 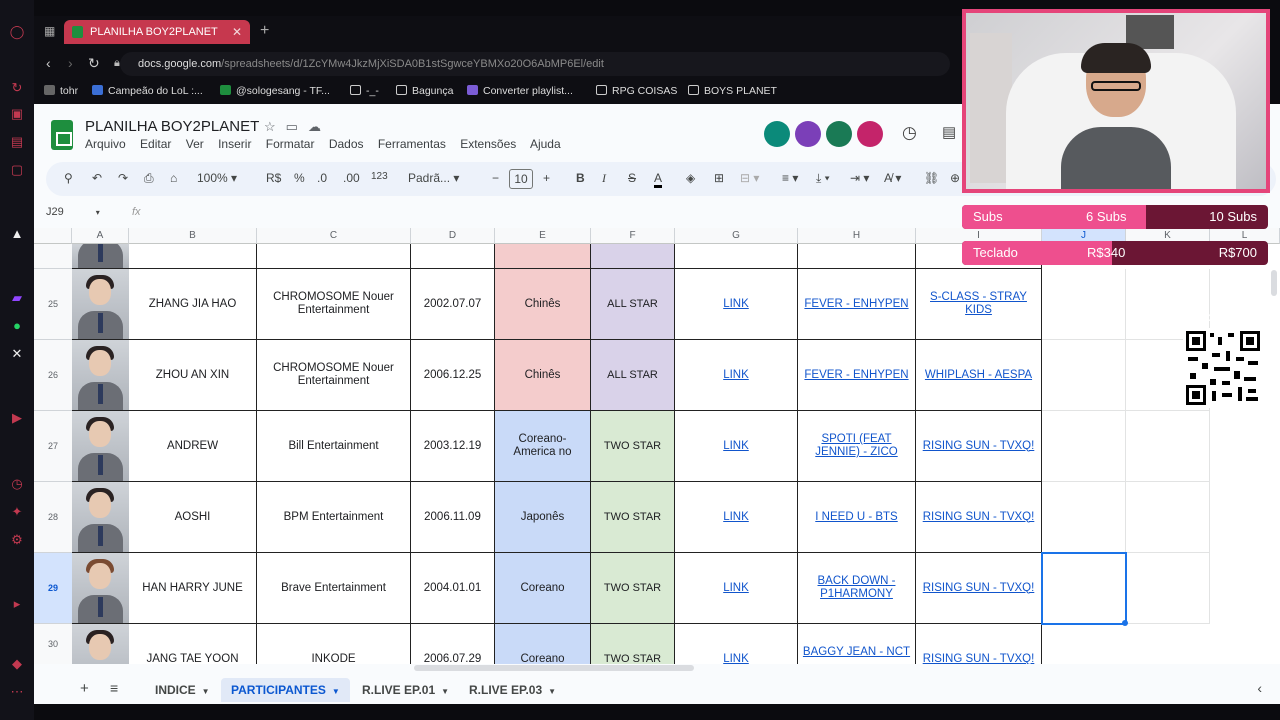 What do you see at coordinates (658, 179) in the screenshot?
I see `text-color-button: A` at bounding box center [658, 179].